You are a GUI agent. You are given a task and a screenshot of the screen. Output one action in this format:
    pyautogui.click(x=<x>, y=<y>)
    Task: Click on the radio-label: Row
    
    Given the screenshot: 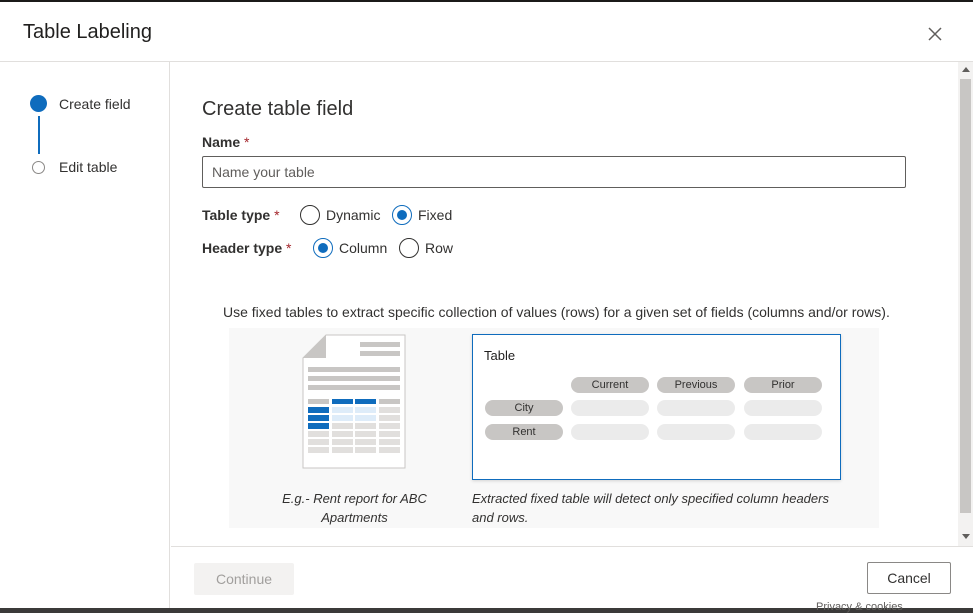 What is the action you would take?
    pyautogui.click(x=439, y=248)
    